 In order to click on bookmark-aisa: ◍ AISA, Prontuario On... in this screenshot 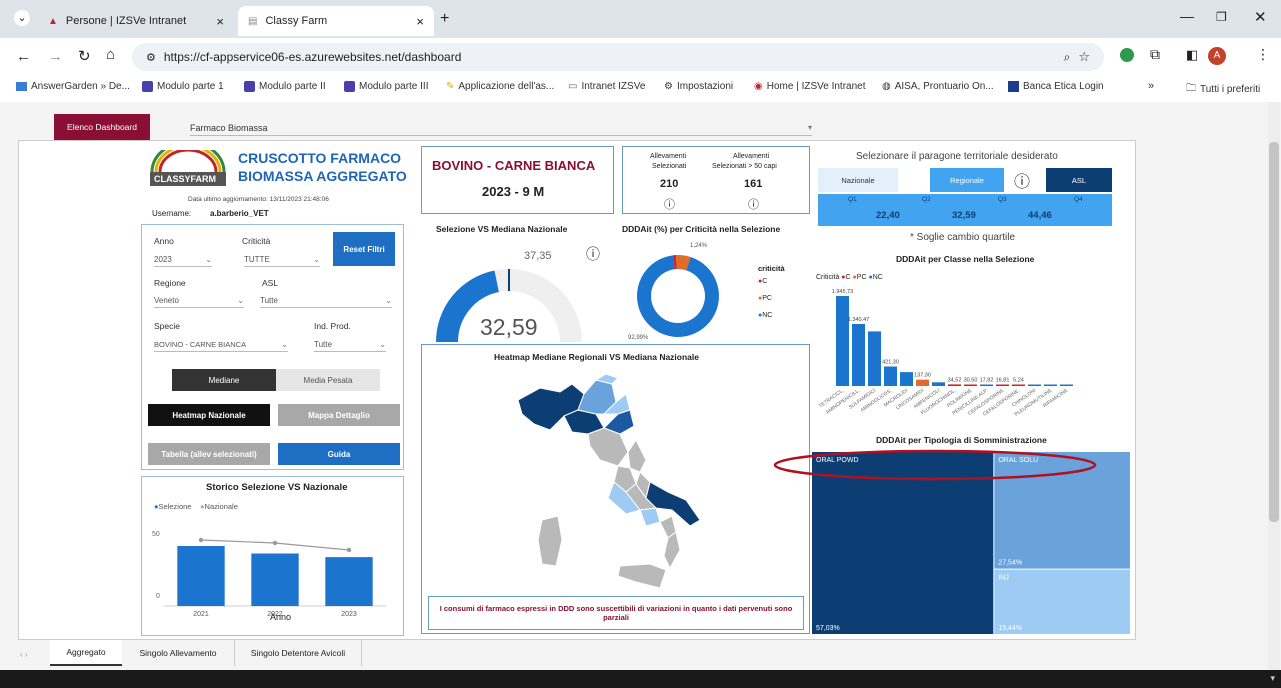, I will do `click(938, 86)`.